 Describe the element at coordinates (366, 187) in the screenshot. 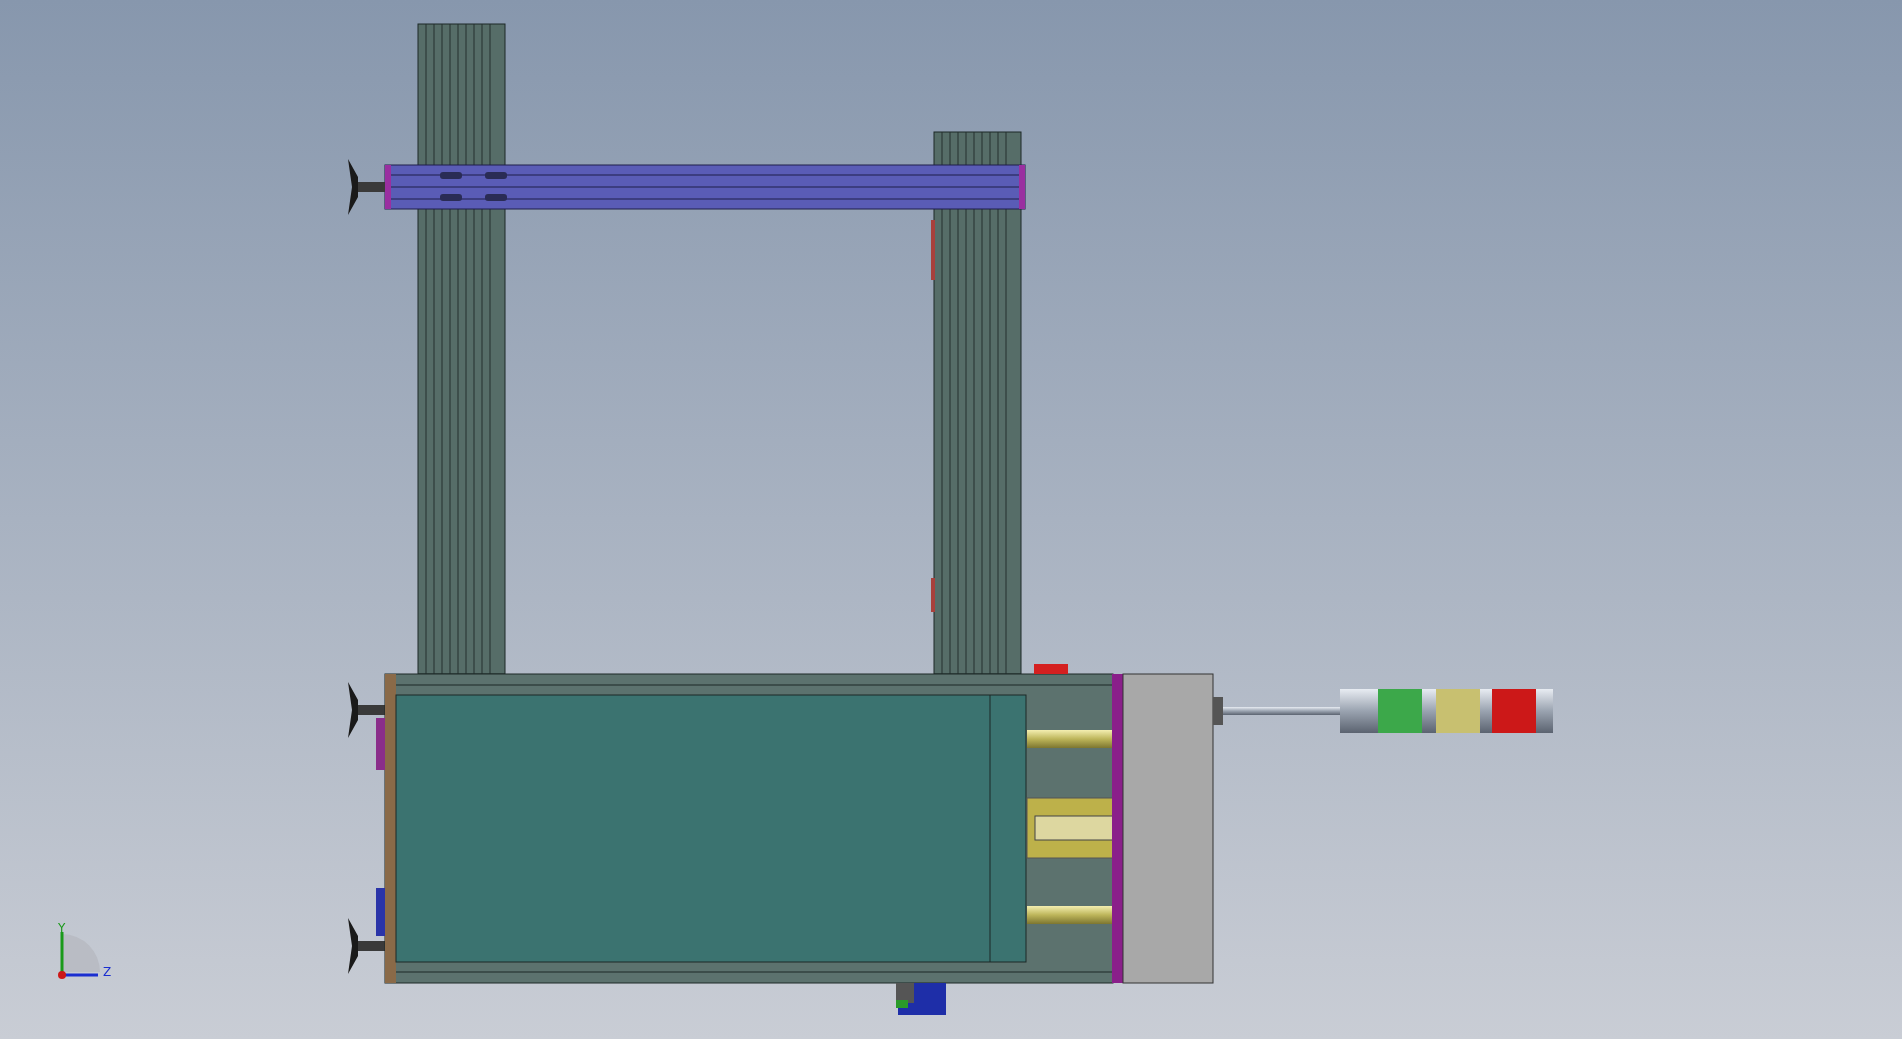

I see `handwheel-icon` at that location.